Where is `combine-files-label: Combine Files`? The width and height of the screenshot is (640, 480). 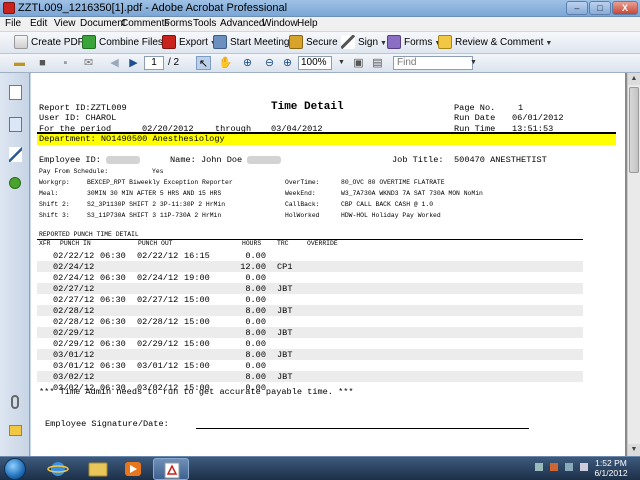
combine-files-label: Combine Files is located at coordinates (131, 42).